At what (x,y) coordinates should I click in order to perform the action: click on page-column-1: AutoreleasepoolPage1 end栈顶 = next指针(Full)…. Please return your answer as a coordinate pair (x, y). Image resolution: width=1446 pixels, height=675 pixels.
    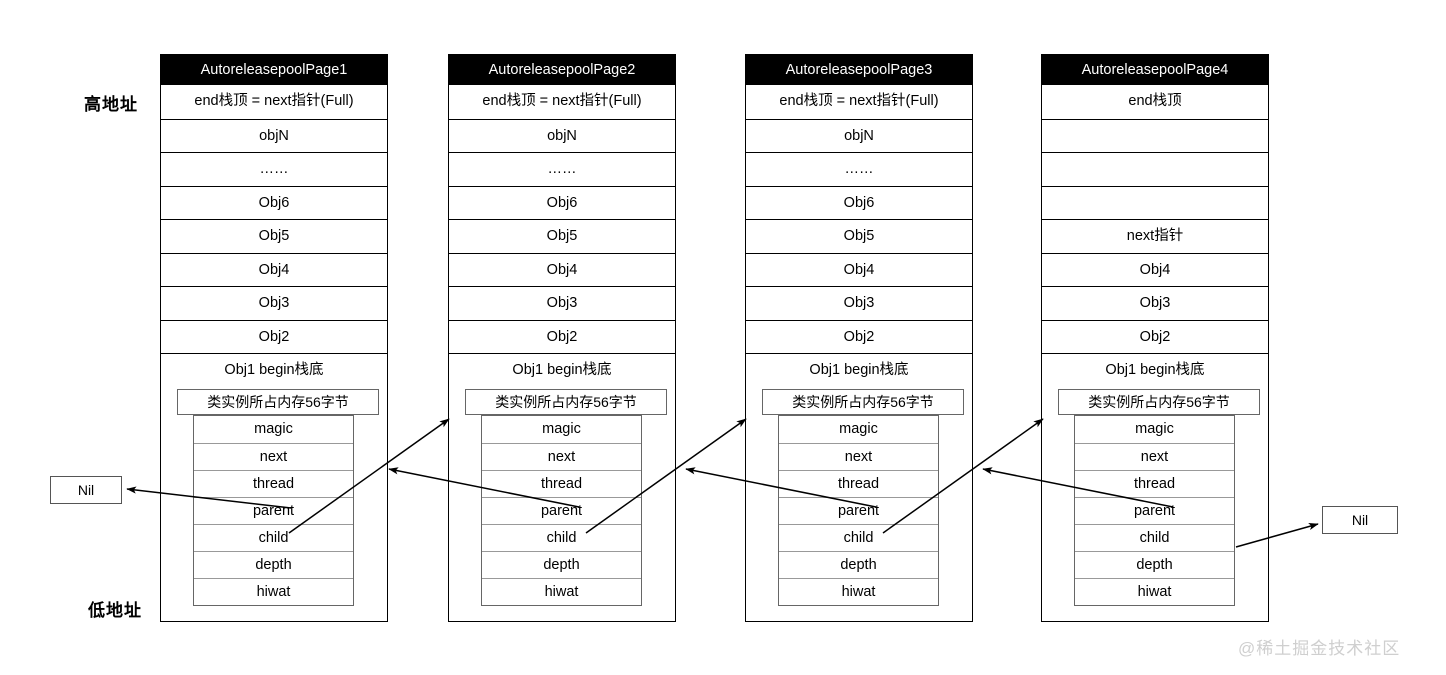
    Looking at the image, I should click on (274, 338).